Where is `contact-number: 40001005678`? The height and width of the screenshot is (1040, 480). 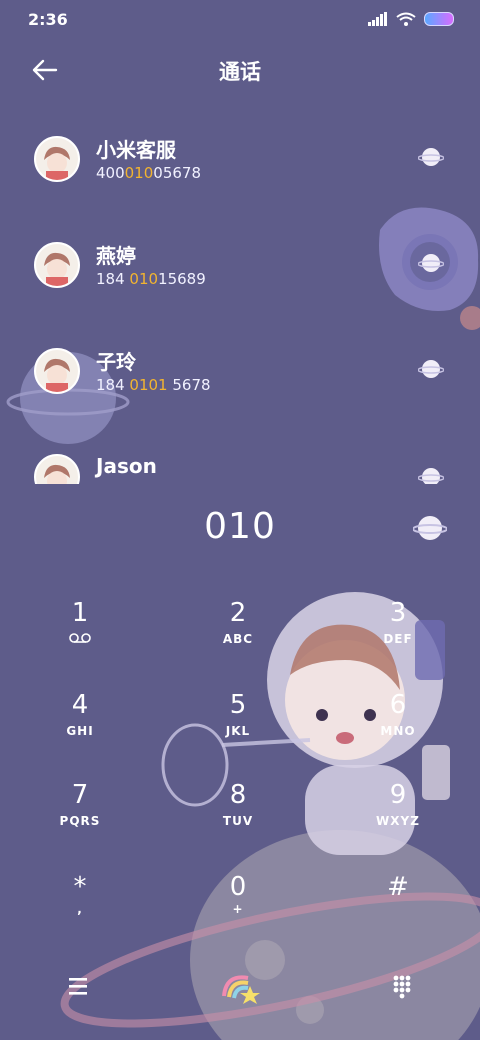
contact-number: 40001005678 is located at coordinates (148, 173).